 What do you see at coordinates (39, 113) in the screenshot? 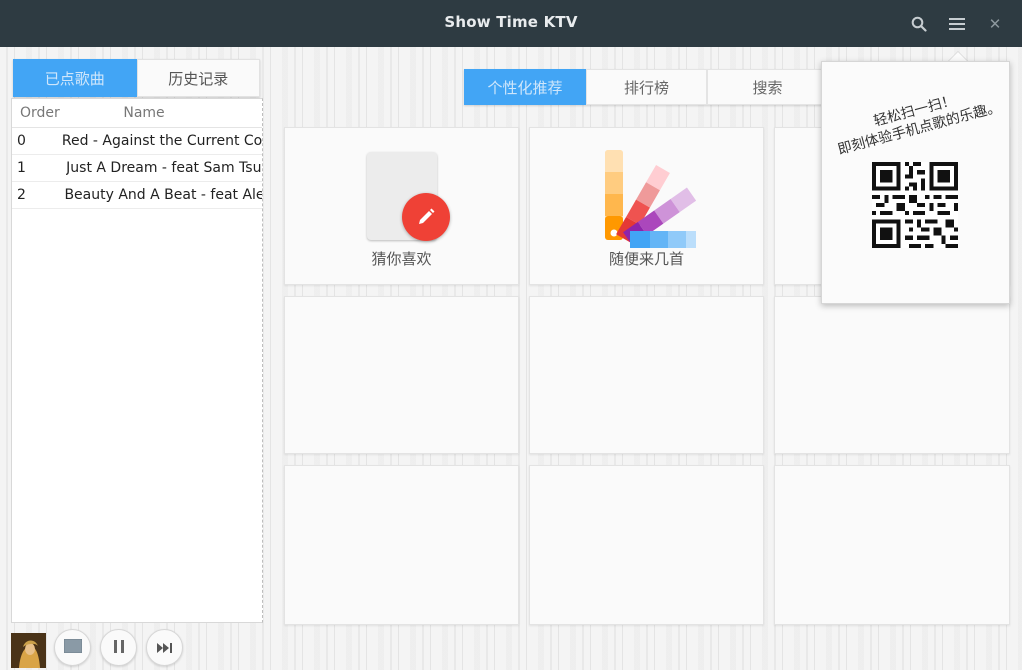
I see `column-header-order: Order` at bounding box center [39, 113].